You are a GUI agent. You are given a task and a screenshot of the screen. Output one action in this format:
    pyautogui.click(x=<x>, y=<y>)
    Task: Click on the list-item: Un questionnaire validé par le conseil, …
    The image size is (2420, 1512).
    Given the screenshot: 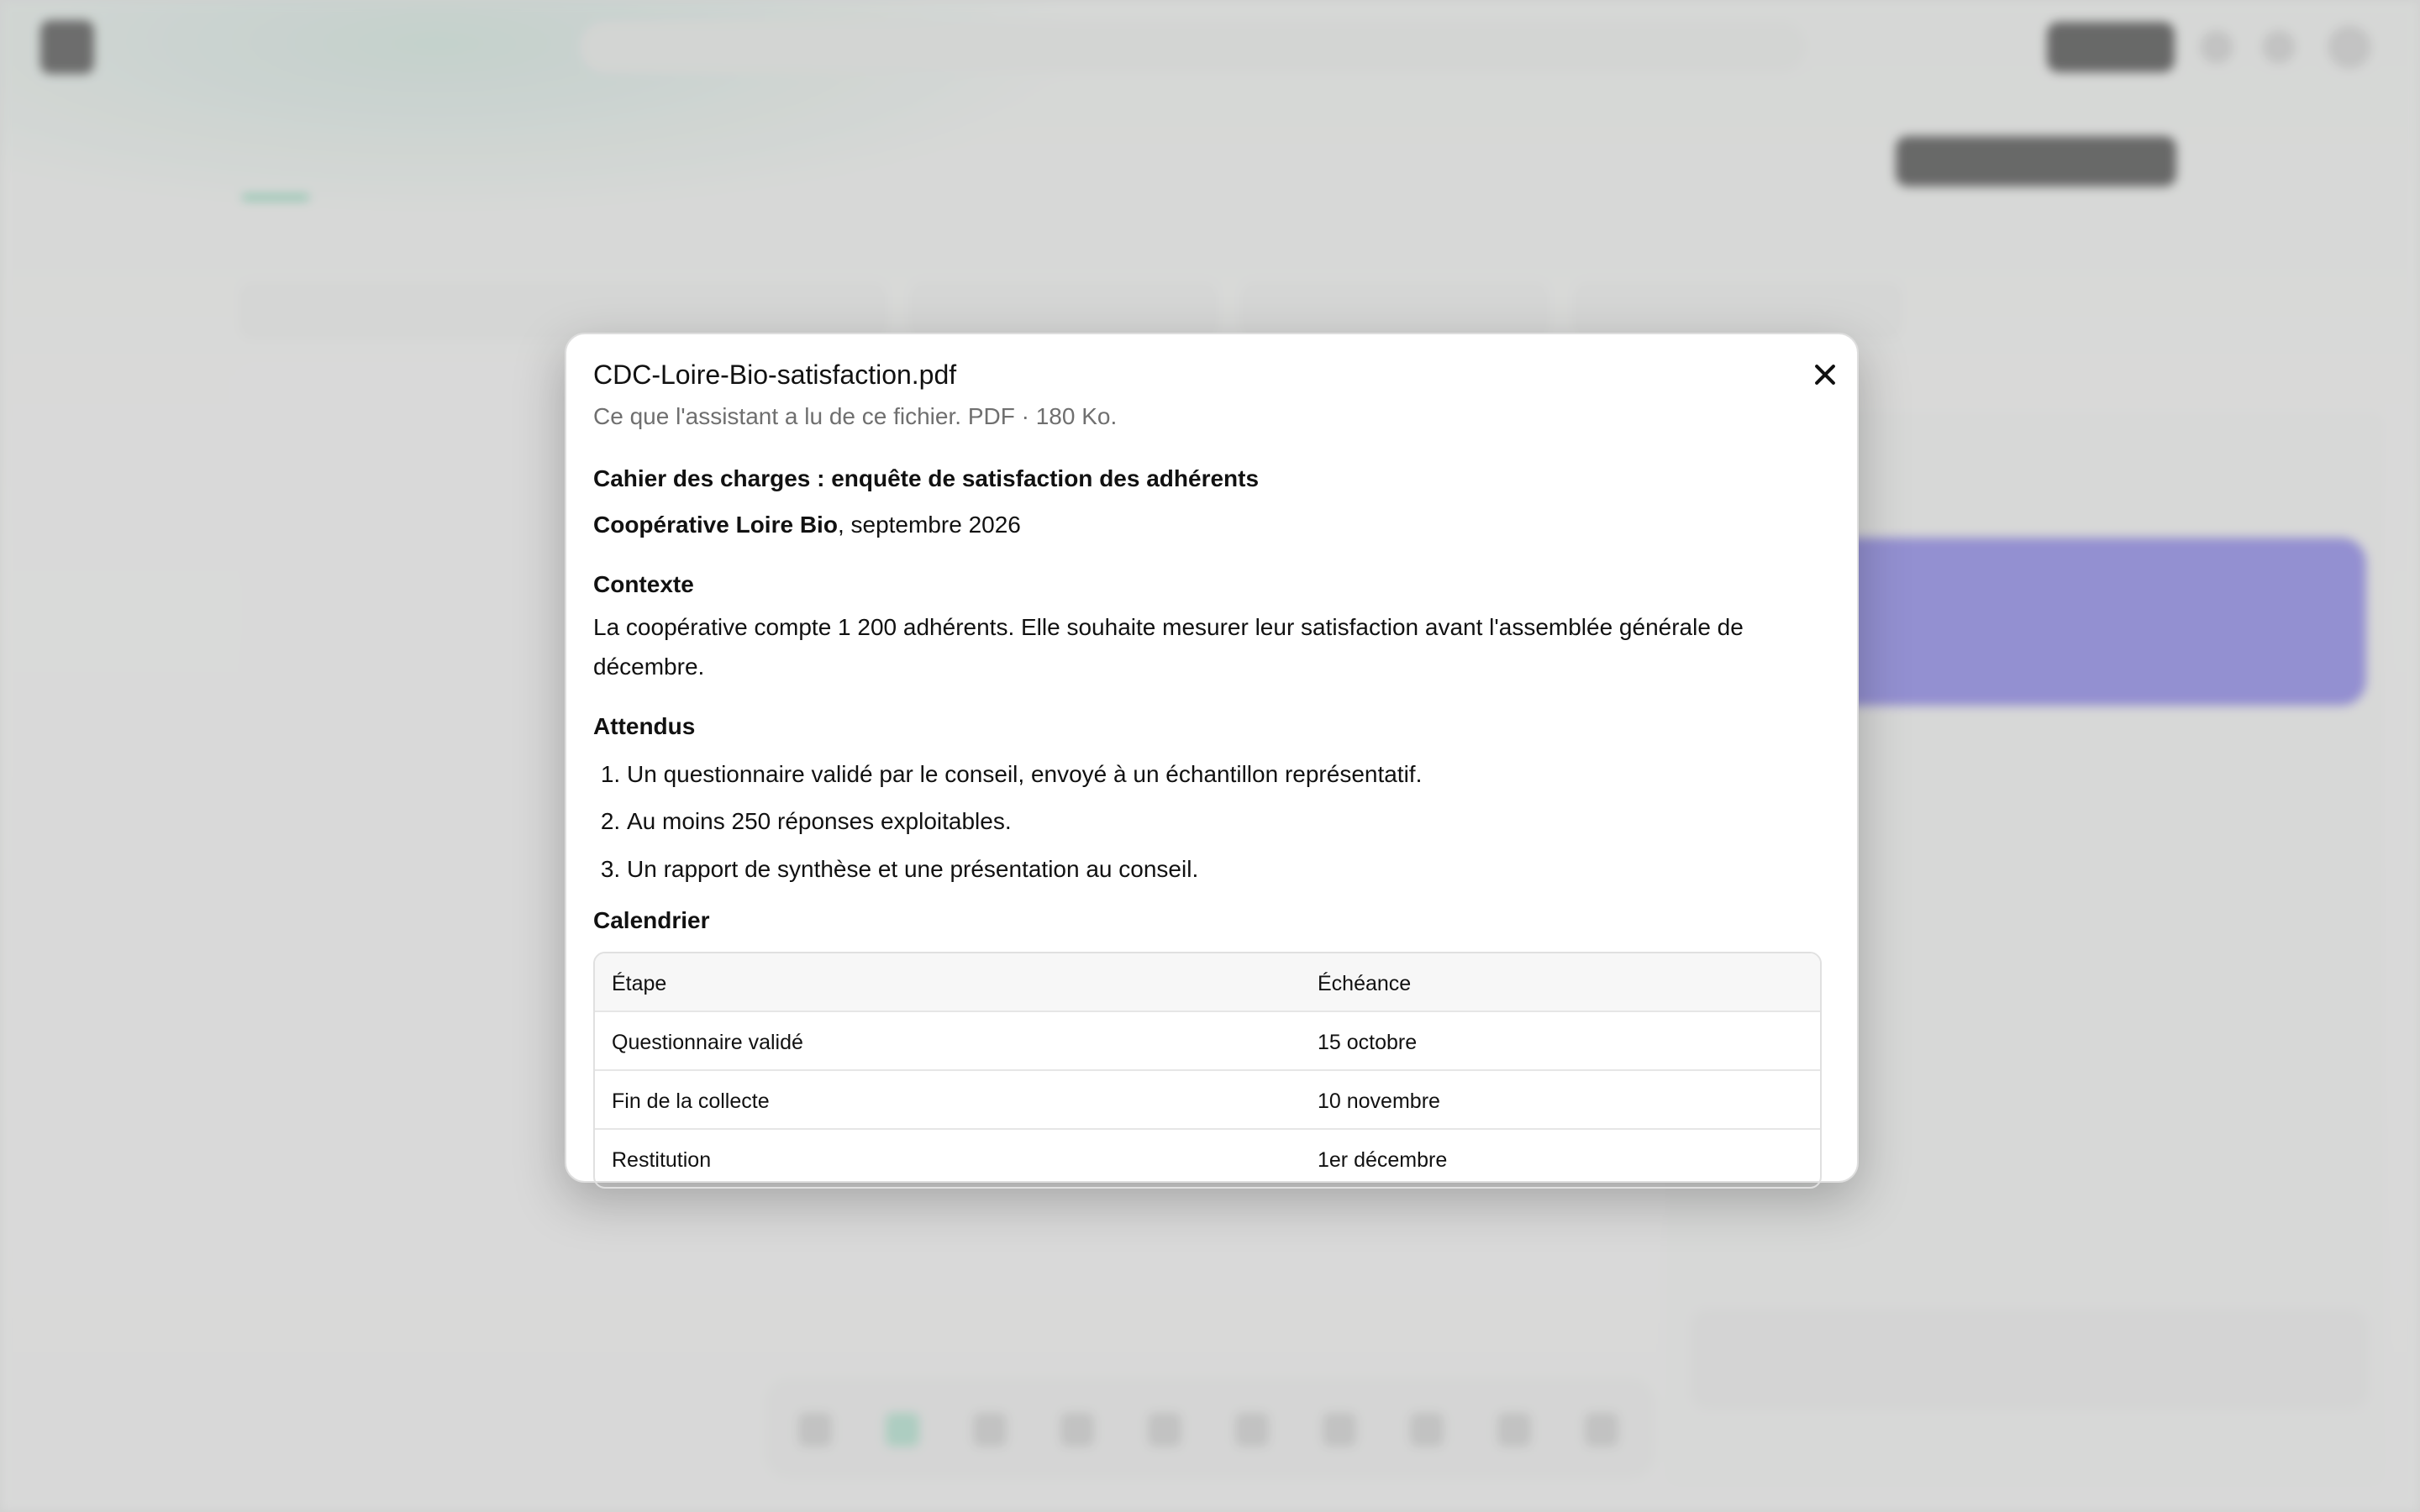 What is the action you would take?
    pyautogui.click(x=1227, y=775)
    